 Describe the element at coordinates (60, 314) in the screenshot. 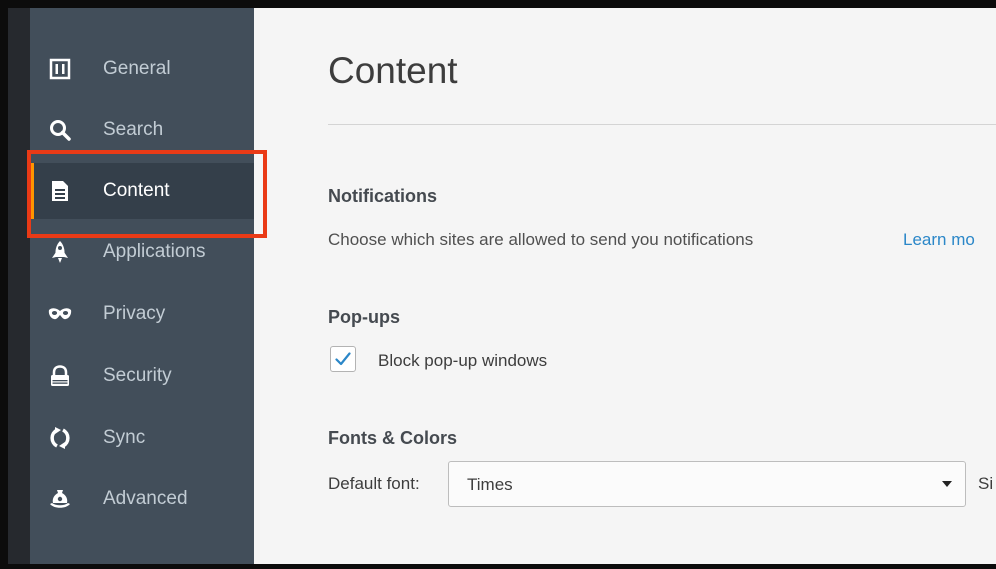

I see `privacy-mask-icon` at that location.